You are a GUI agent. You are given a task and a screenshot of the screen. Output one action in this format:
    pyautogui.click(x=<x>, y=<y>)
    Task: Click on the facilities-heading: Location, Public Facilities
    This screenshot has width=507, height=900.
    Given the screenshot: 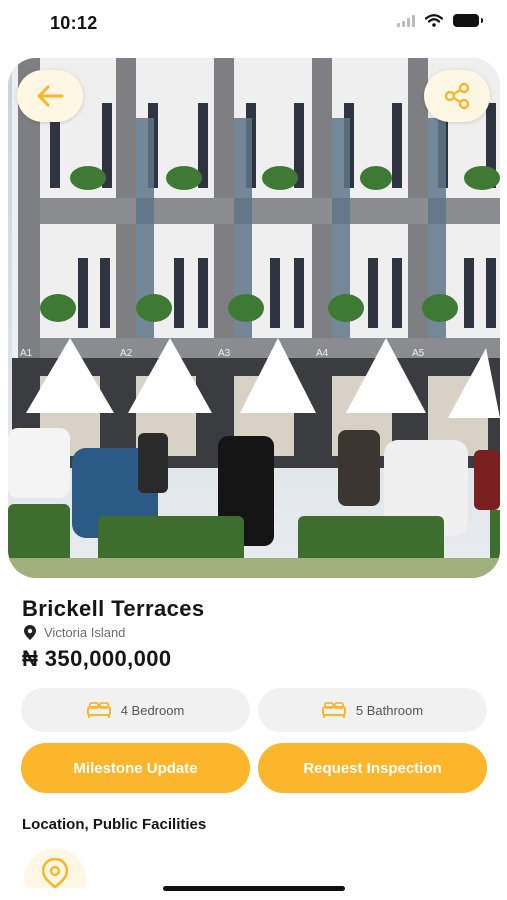 What is the action you would take?
    pyautogui.click(x=114, y=824)
    